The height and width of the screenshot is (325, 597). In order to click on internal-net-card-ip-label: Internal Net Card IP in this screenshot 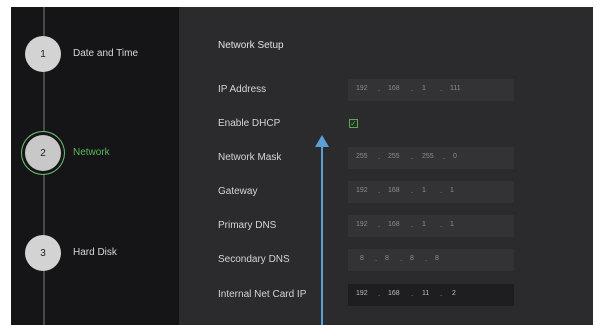, I will do `click(262, 294)`.